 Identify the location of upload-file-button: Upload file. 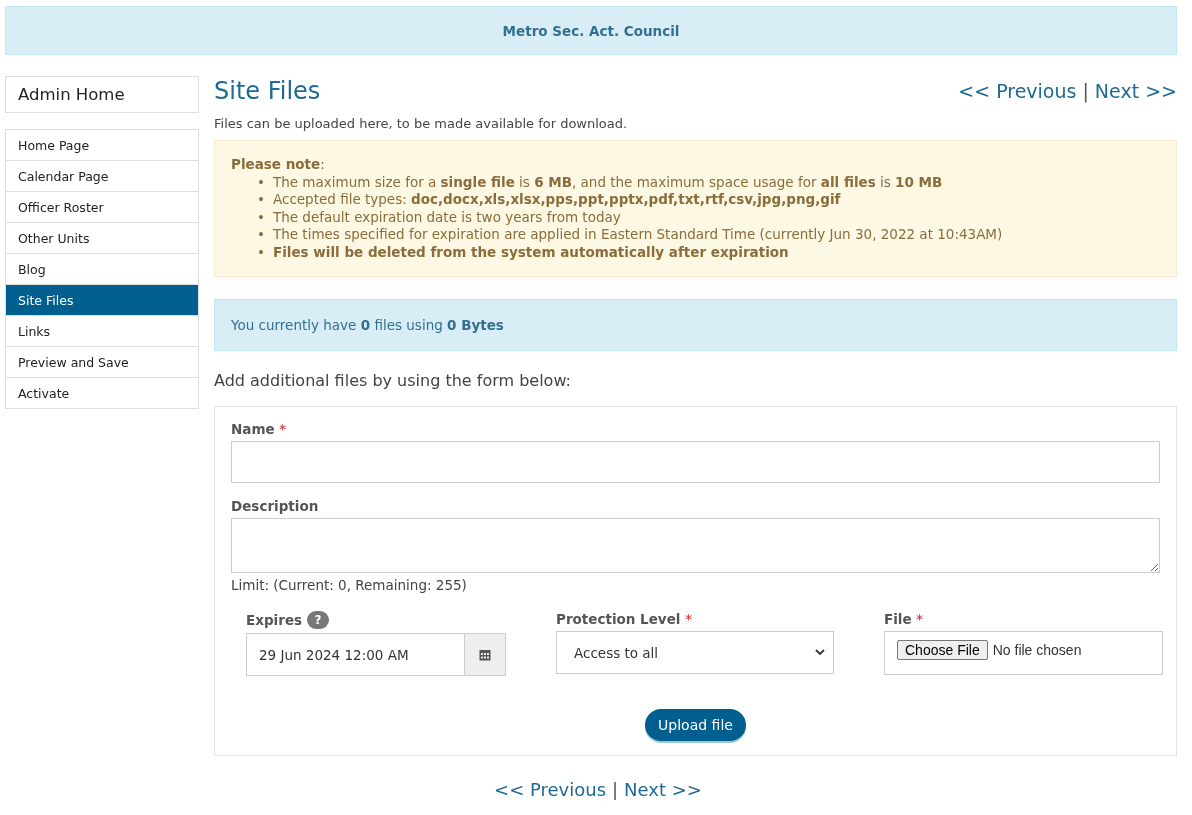
(695, 725).